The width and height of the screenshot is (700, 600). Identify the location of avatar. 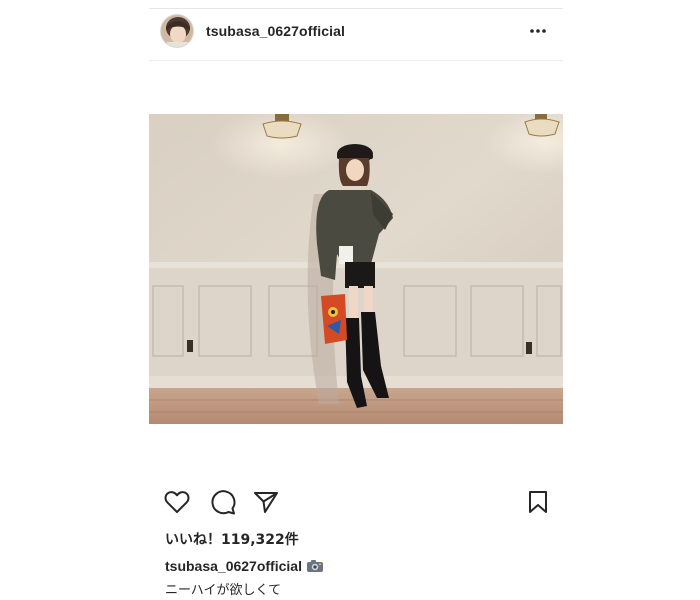
(177, 31).